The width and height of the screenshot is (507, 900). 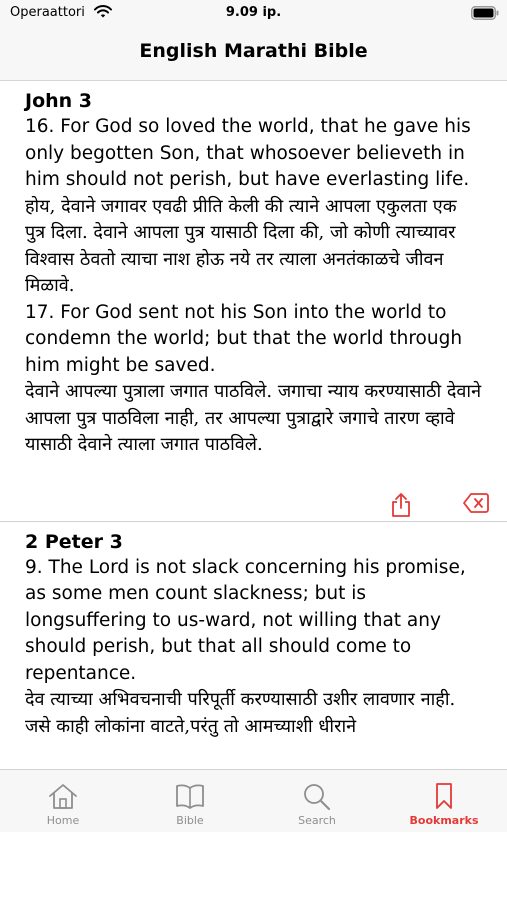 What do you see at coordinates (257, 490) in the screenshot?
I see `bookmark-actions` at bounding box center [257, 490].